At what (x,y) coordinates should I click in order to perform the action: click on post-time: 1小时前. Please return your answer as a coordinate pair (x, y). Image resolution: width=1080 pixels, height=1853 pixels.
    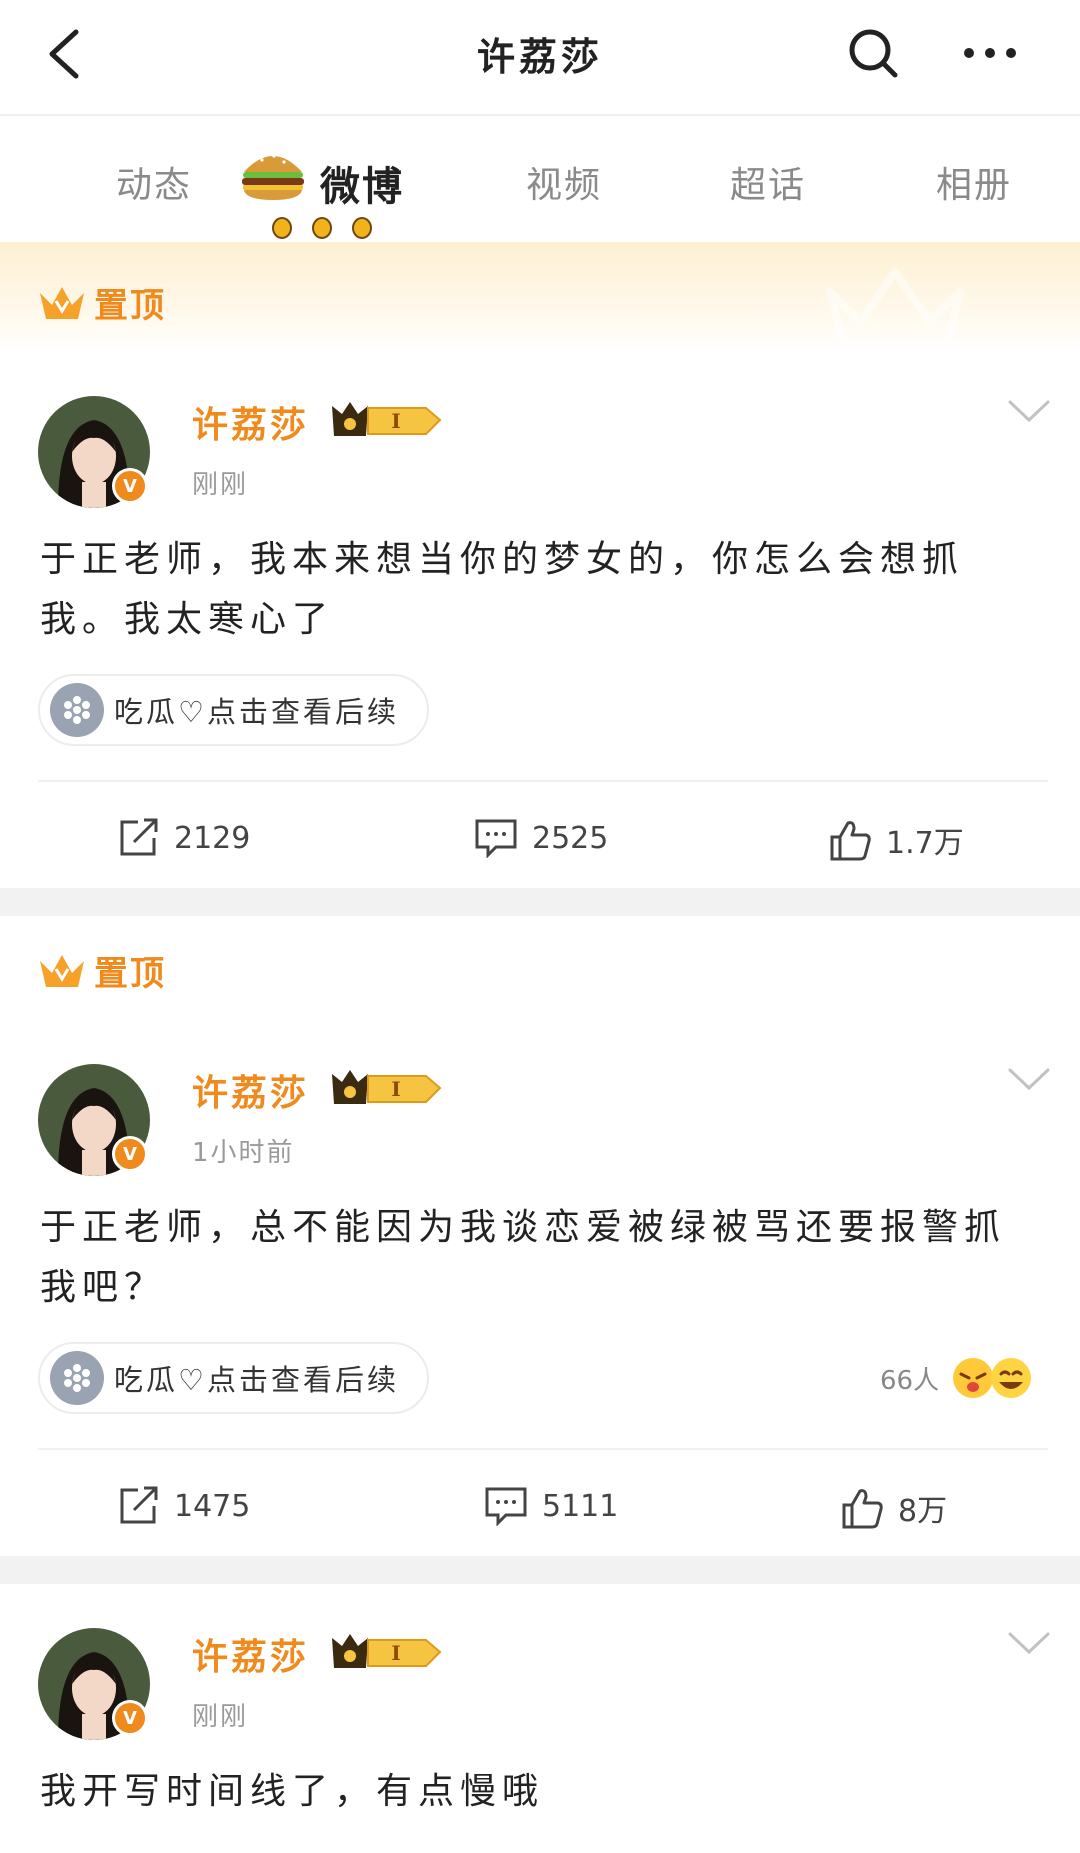
    Looking at the image, I should click on (243, 1153).